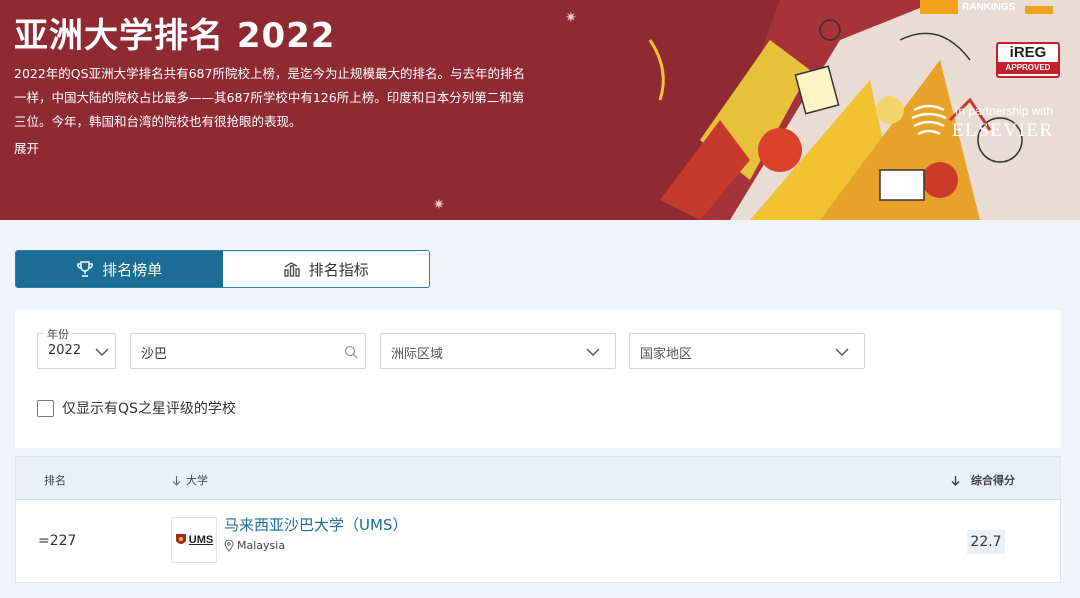 Image resolution: width=1080 pixels, height=598 pixels. I want to click on search-icon, so click(351, 352).